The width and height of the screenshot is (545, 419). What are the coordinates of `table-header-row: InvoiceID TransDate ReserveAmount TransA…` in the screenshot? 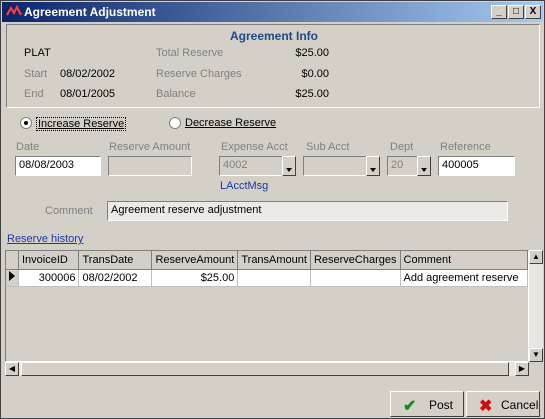 It's located at (267, 260).